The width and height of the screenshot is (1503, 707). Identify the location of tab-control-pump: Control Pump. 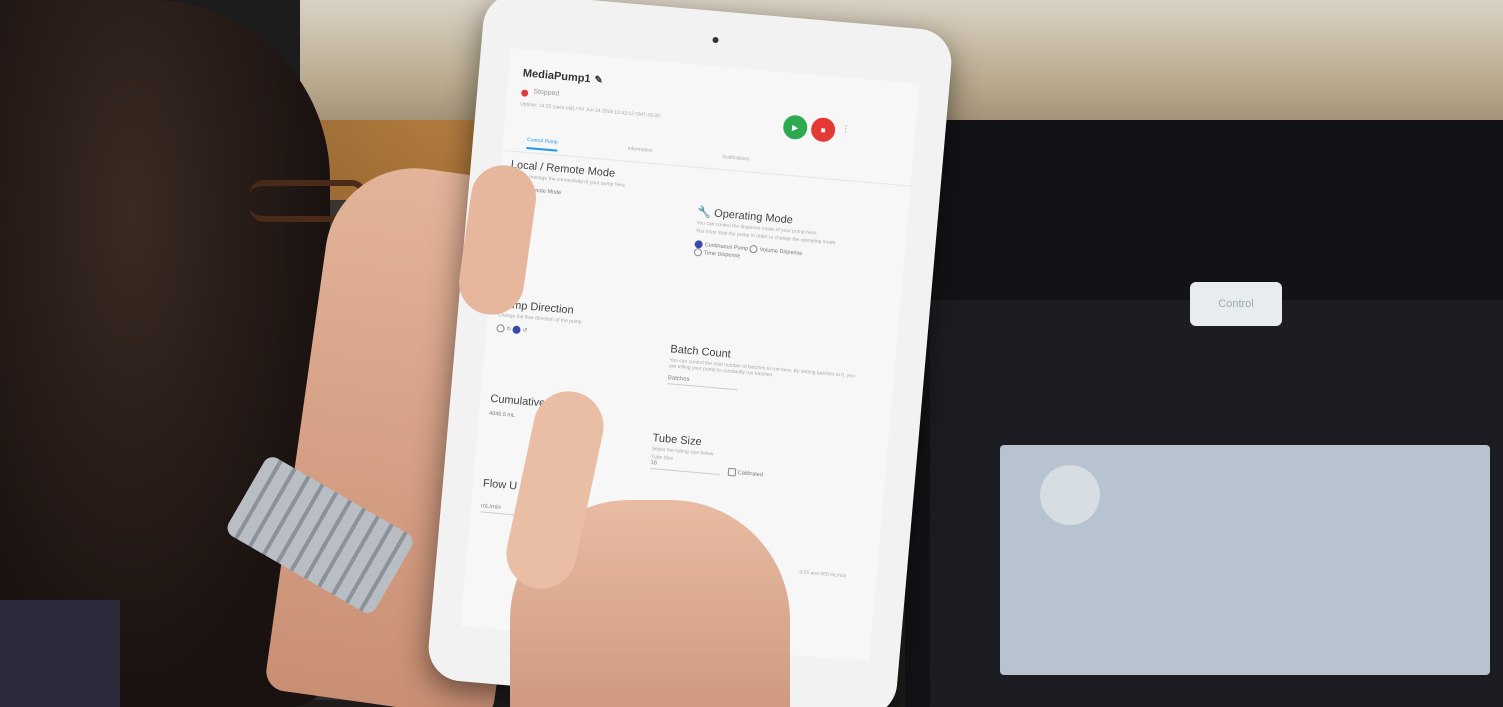
(542, 144).